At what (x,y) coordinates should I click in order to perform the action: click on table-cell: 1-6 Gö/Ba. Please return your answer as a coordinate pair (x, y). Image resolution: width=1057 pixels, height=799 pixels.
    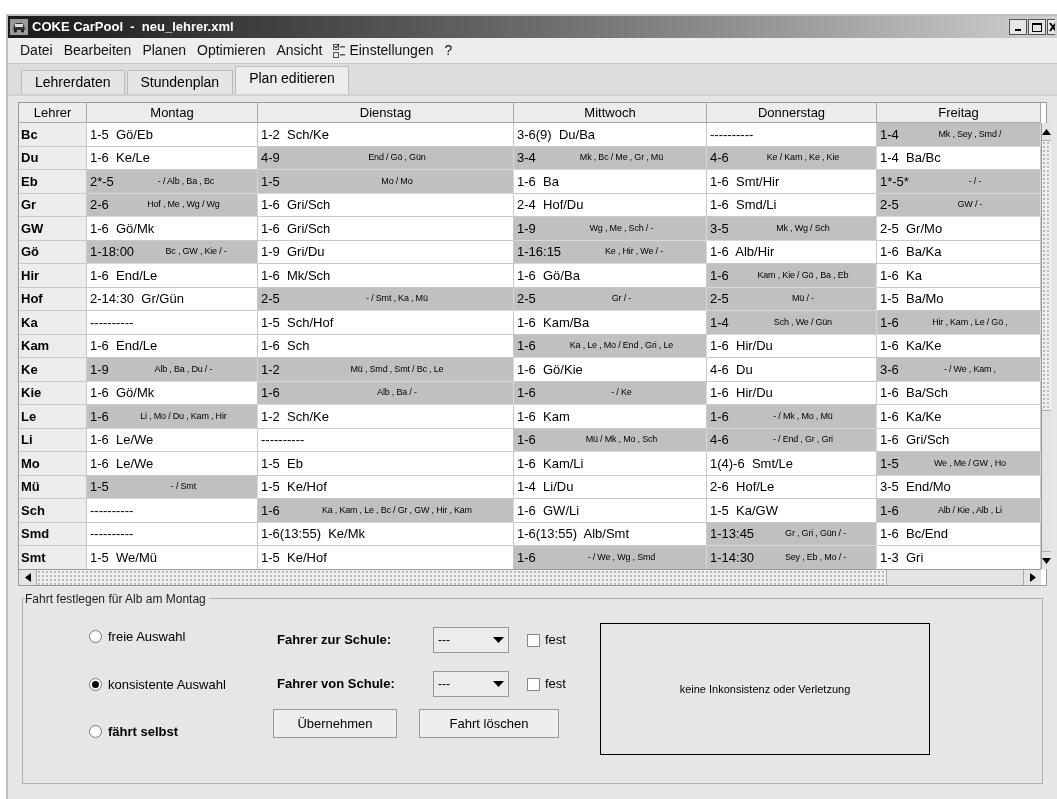
    Looking at the image, I should click on (610, 276).